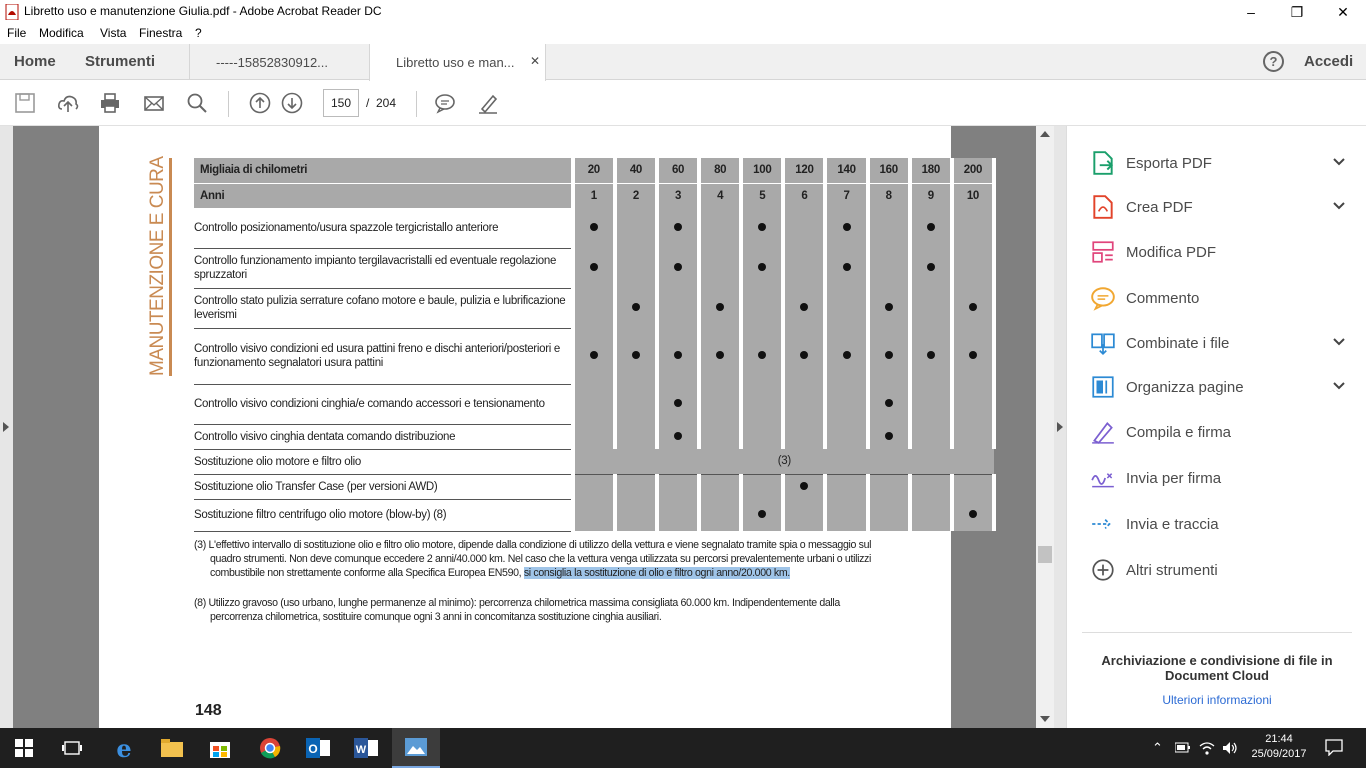  Describe the element at coordinates (68, 103) in the screenshot. I see `upload-cloud-icon` at that location.